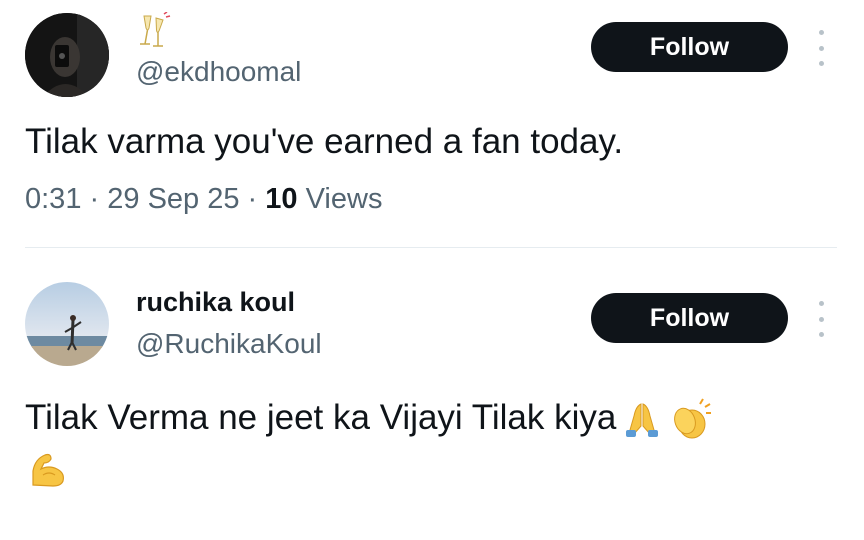 Image resolution: width=864 pixels, height=540 pixels. I want to click on tweet-text: Tilak Verma ne jeet ka Vijayi Tilak kiya, so click(368, 418).